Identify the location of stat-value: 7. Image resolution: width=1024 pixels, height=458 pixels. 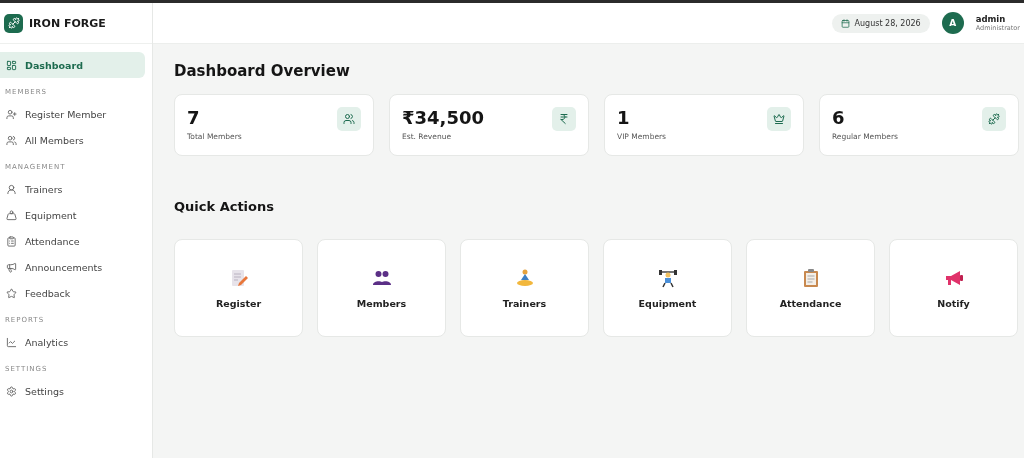
(194, 117).